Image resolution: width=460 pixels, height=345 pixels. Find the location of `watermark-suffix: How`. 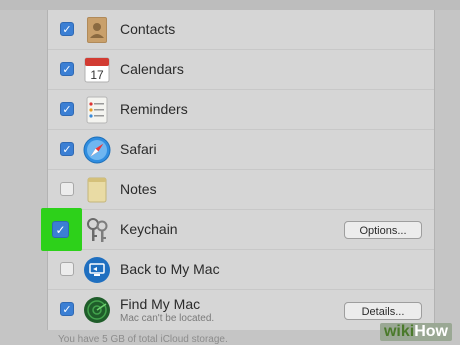

watermark-suffix: How is located at coordinates (431, 331).